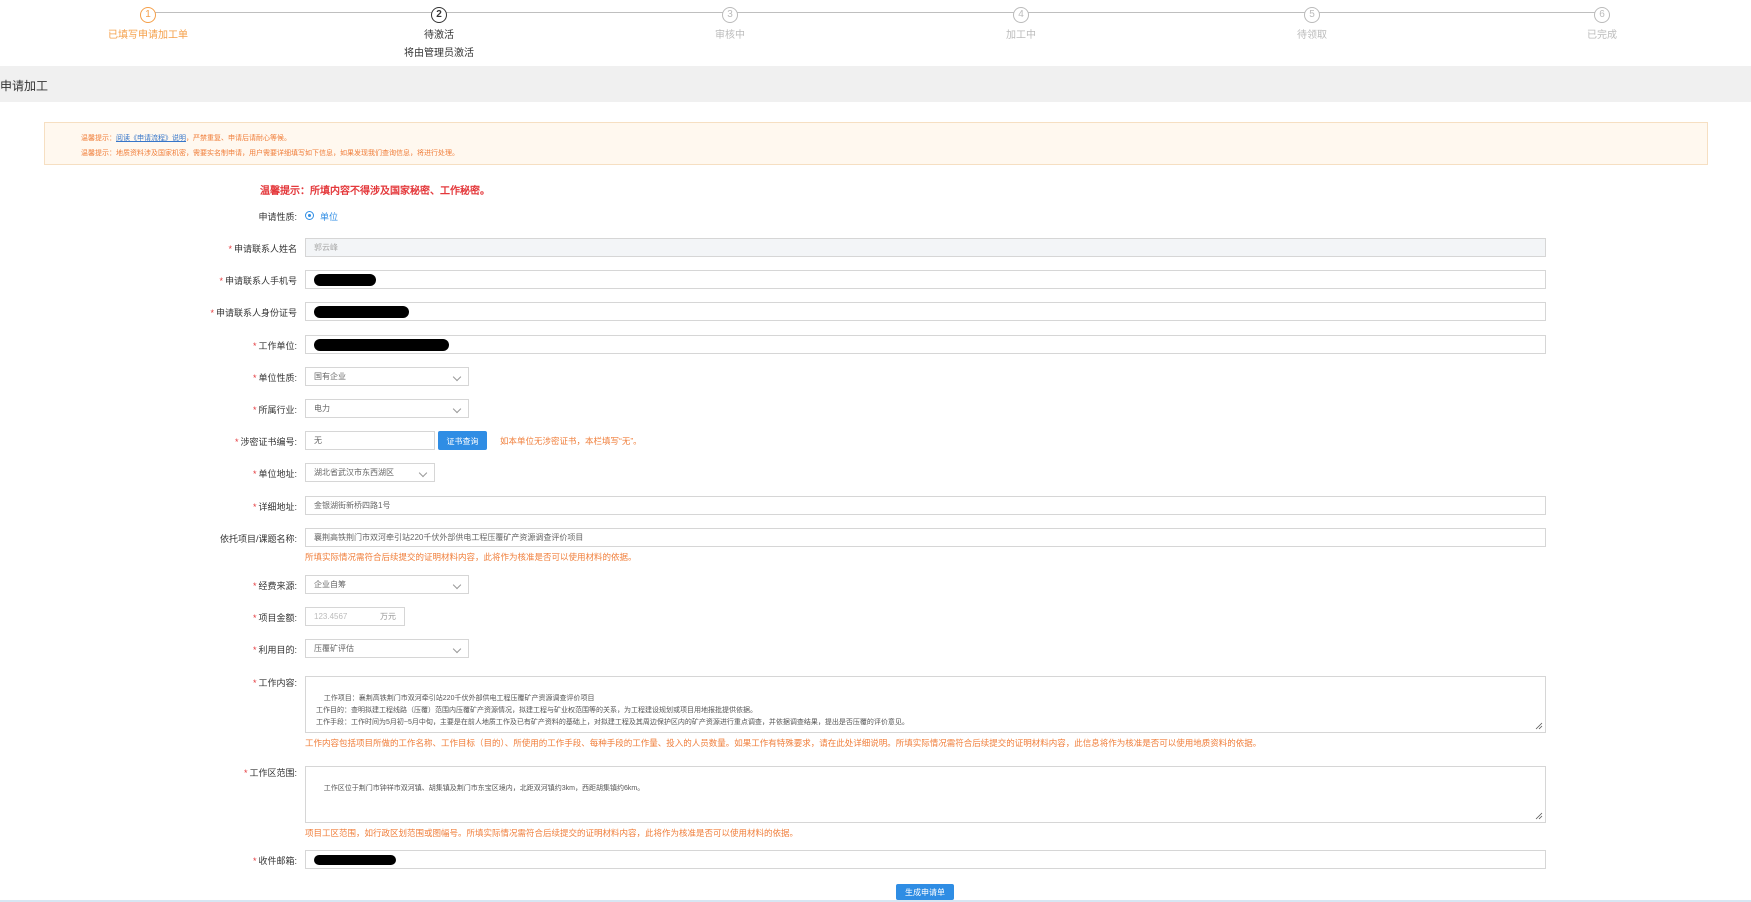  I want to click on email-input, so click(925, 859).